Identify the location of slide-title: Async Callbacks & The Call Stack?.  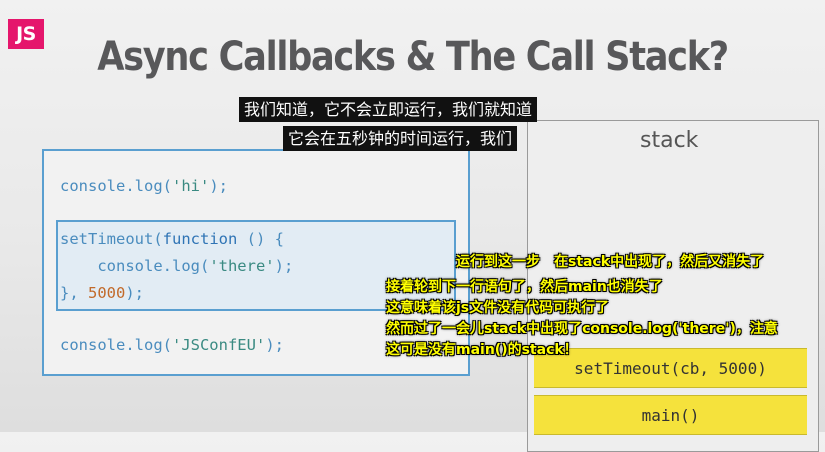
(413, 57).